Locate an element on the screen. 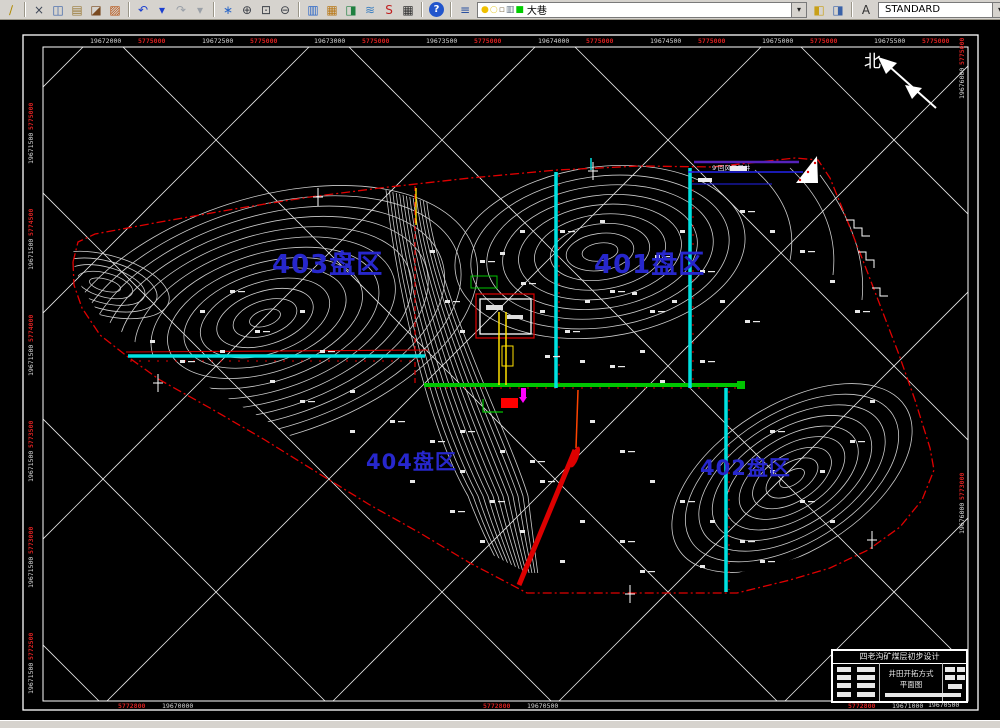 Image resolution: width=1000 pixels, height=728 pixels. grid-label-top: 19674000 is located at coordinates (554, 41).